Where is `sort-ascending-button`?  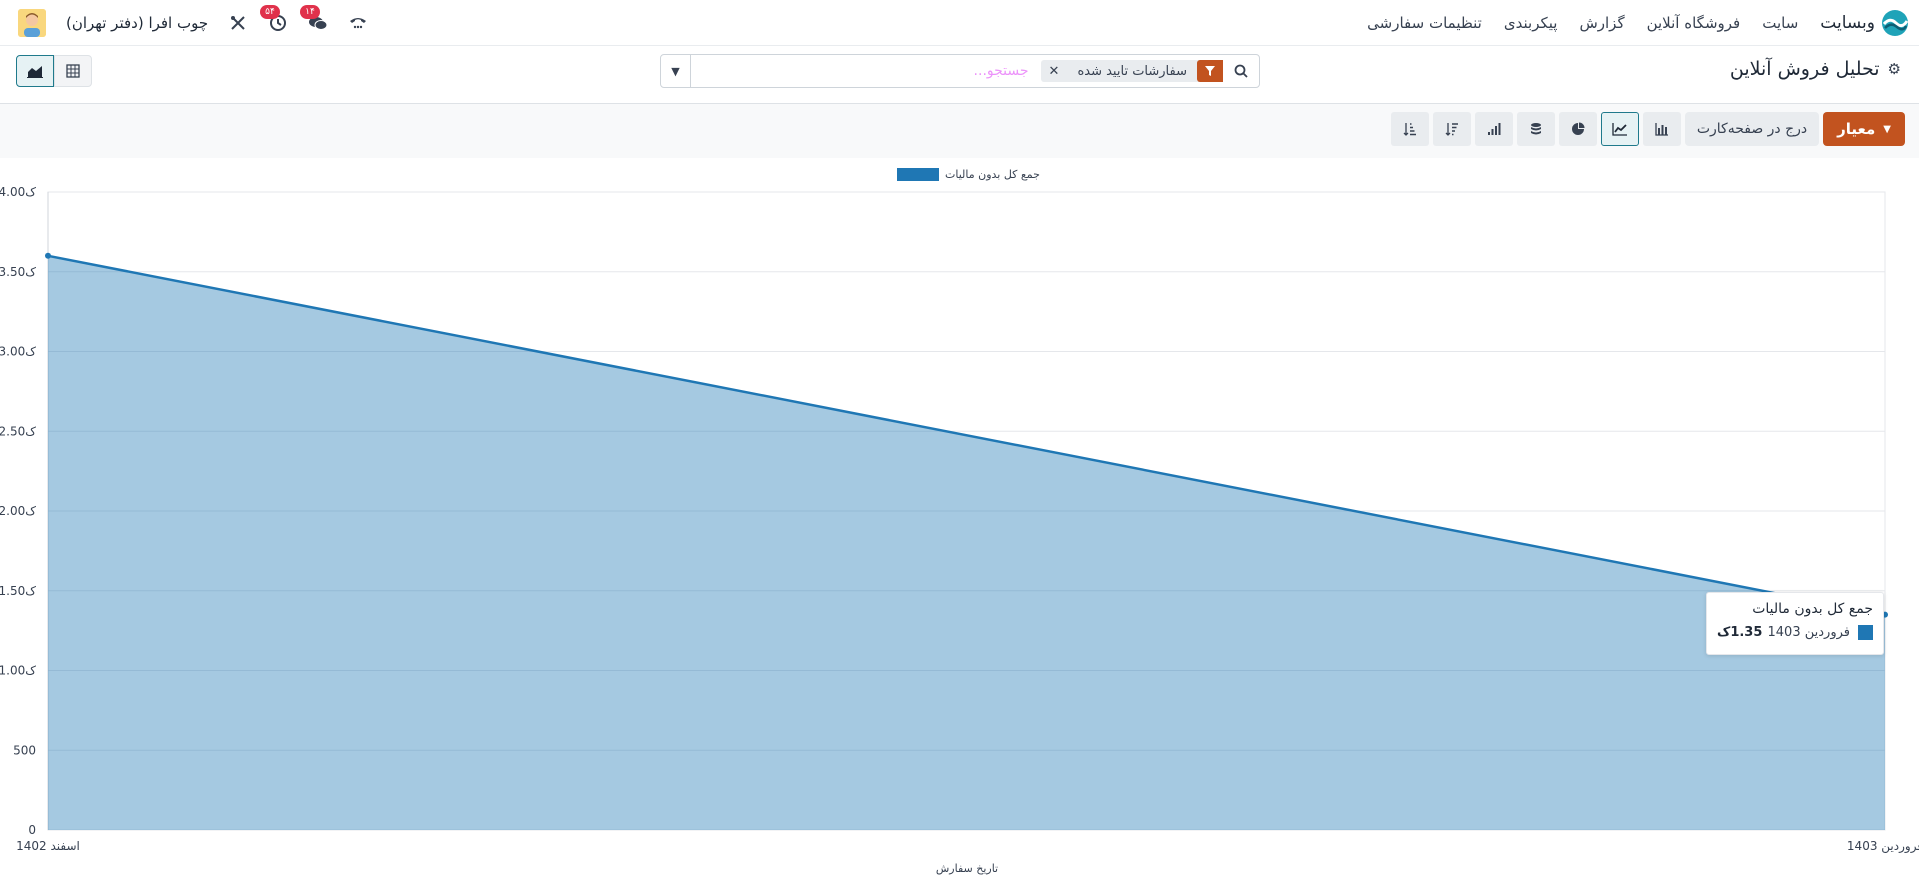
sort-ascending-button is located at coordinates (1409, 129).